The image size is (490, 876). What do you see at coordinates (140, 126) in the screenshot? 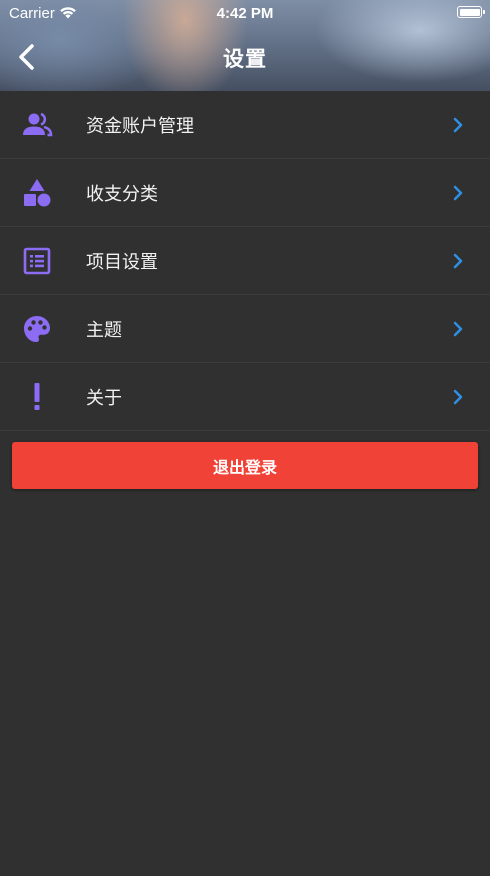
I see `menu-item-label: 资金账户管理` at bounding box center [140, 126].